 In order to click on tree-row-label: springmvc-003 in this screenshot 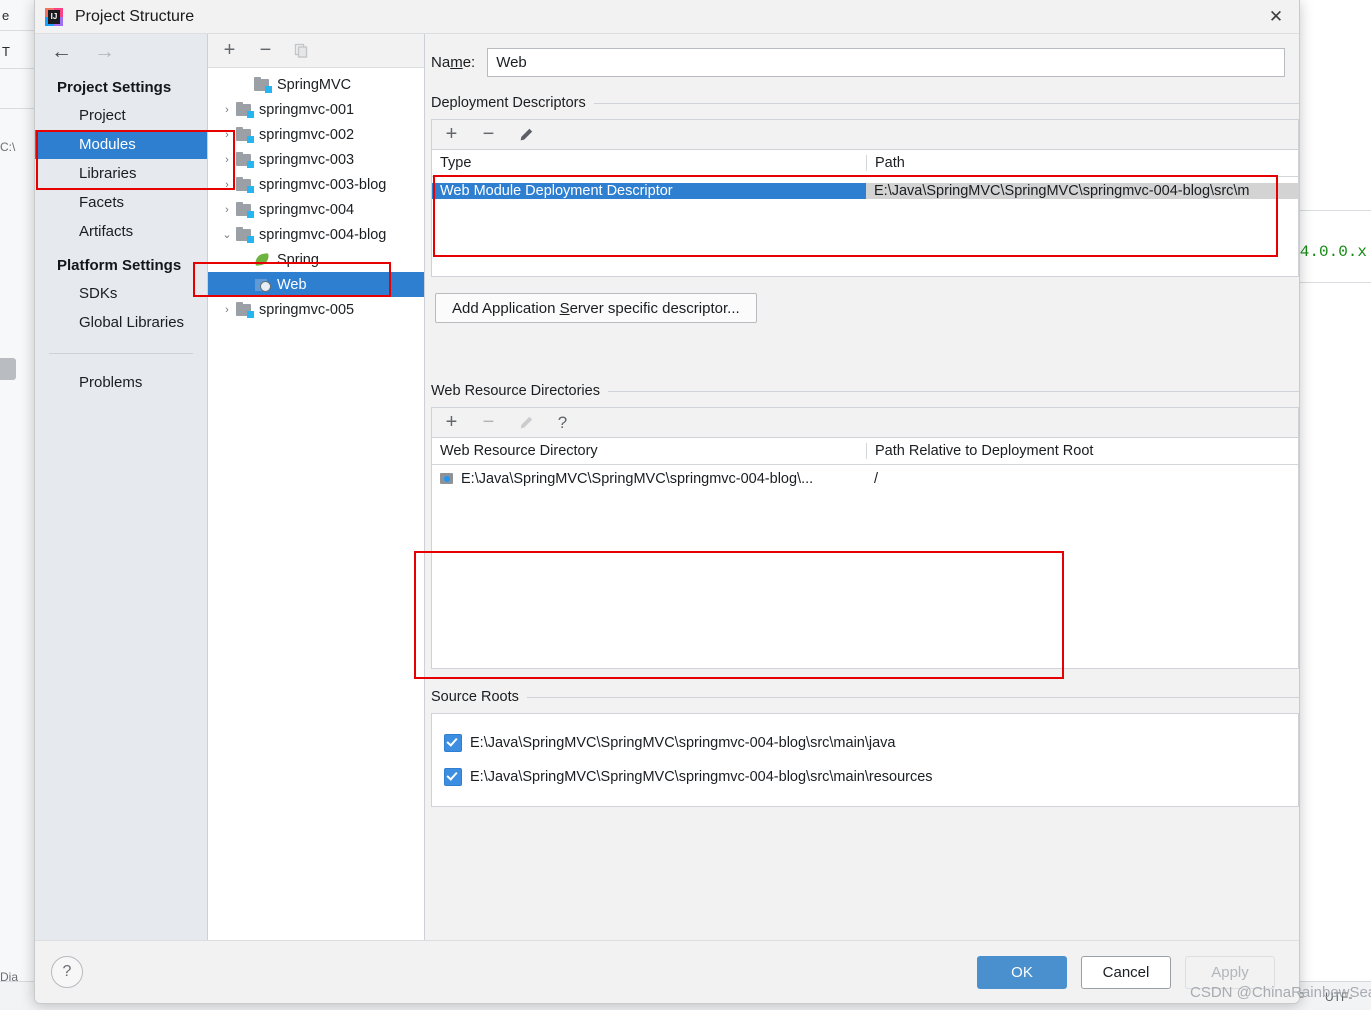, I will do `click(307, 159)`.